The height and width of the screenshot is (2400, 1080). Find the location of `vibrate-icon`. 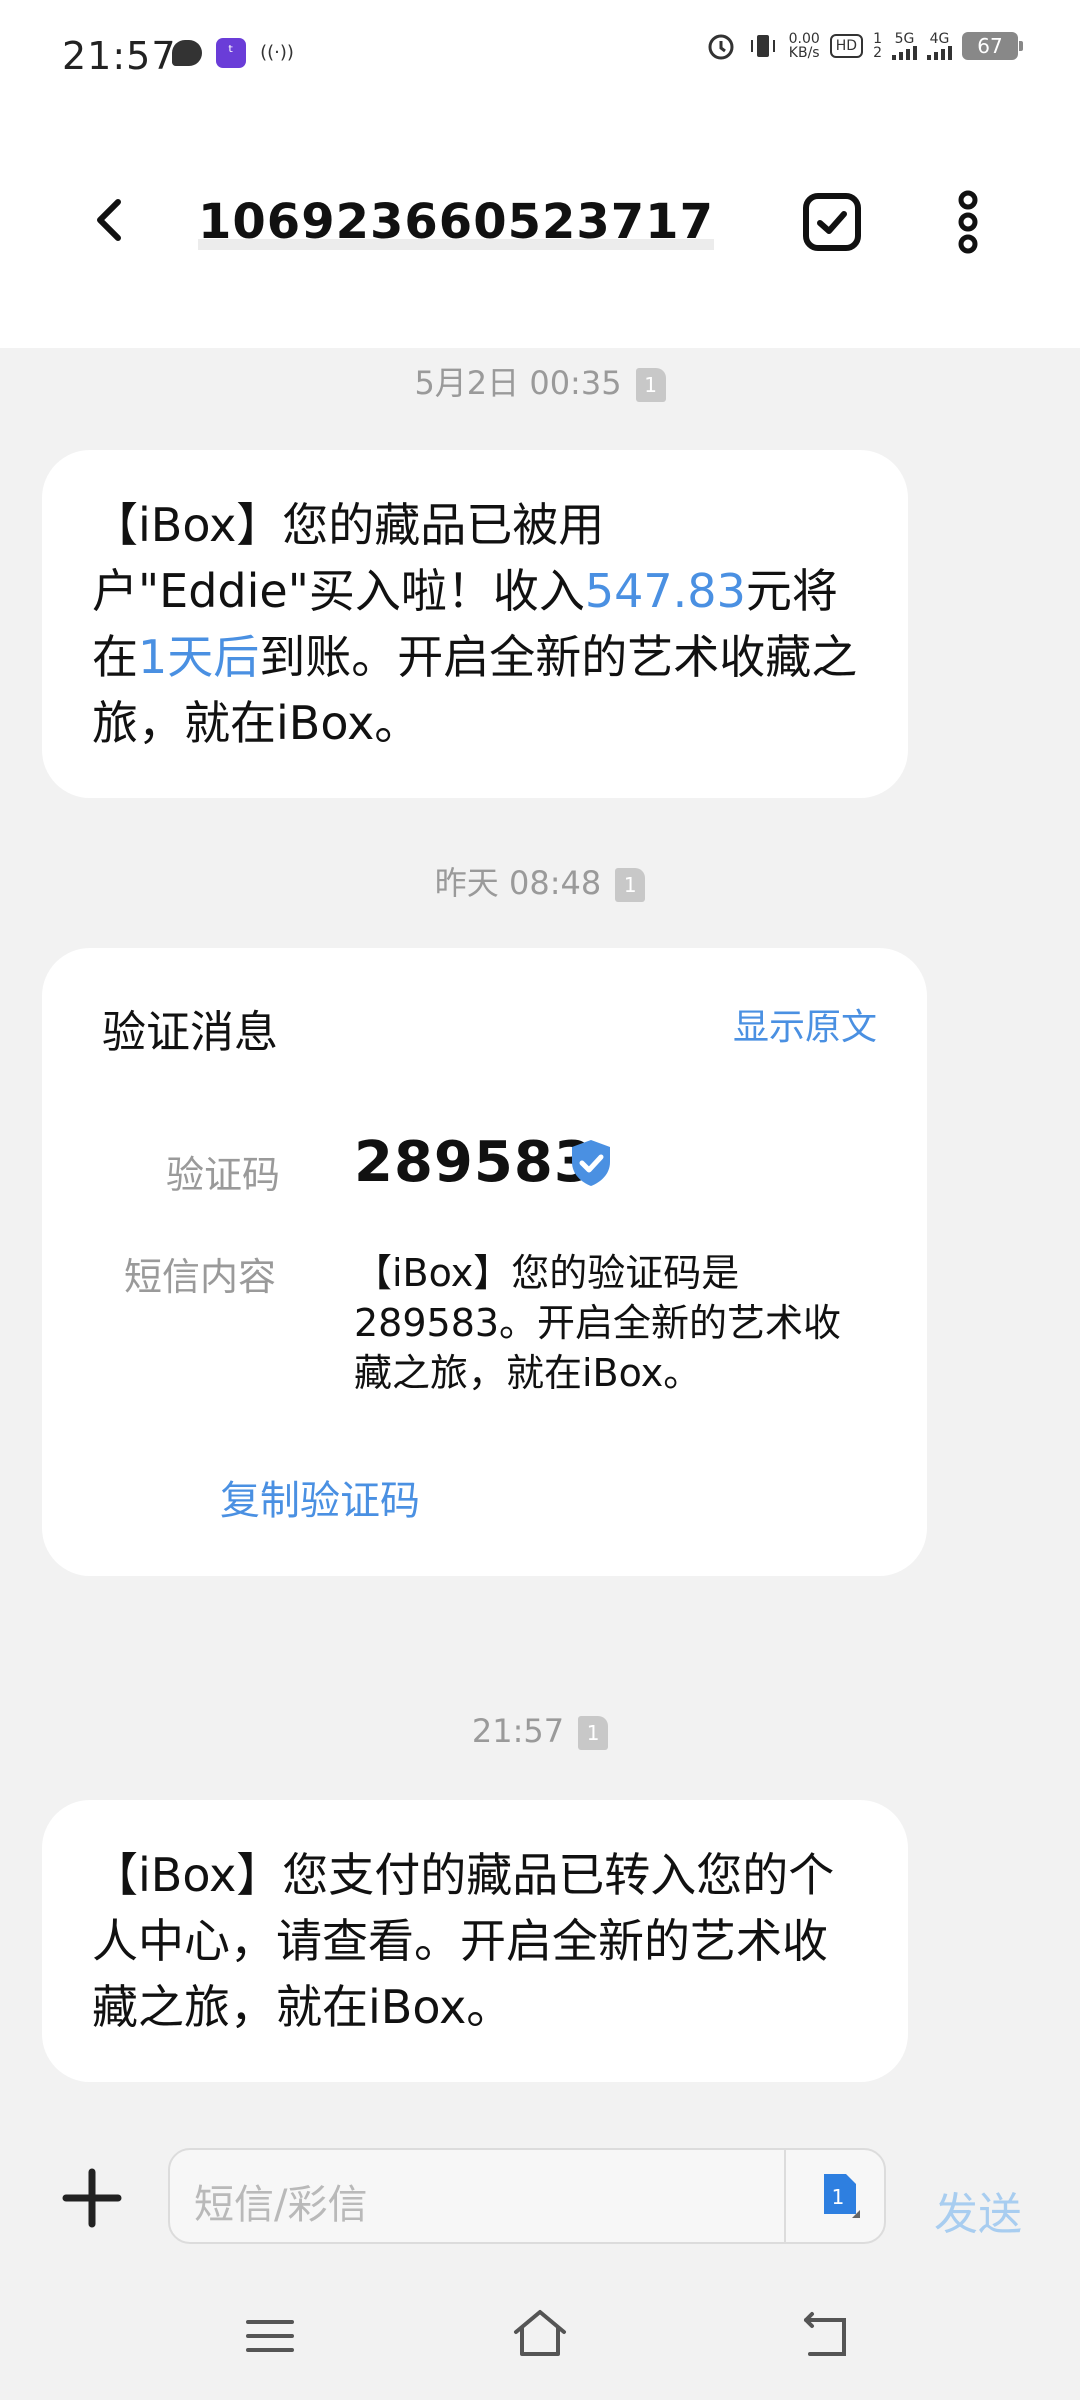

vibrate-icon is located at coordinates (762, 46).